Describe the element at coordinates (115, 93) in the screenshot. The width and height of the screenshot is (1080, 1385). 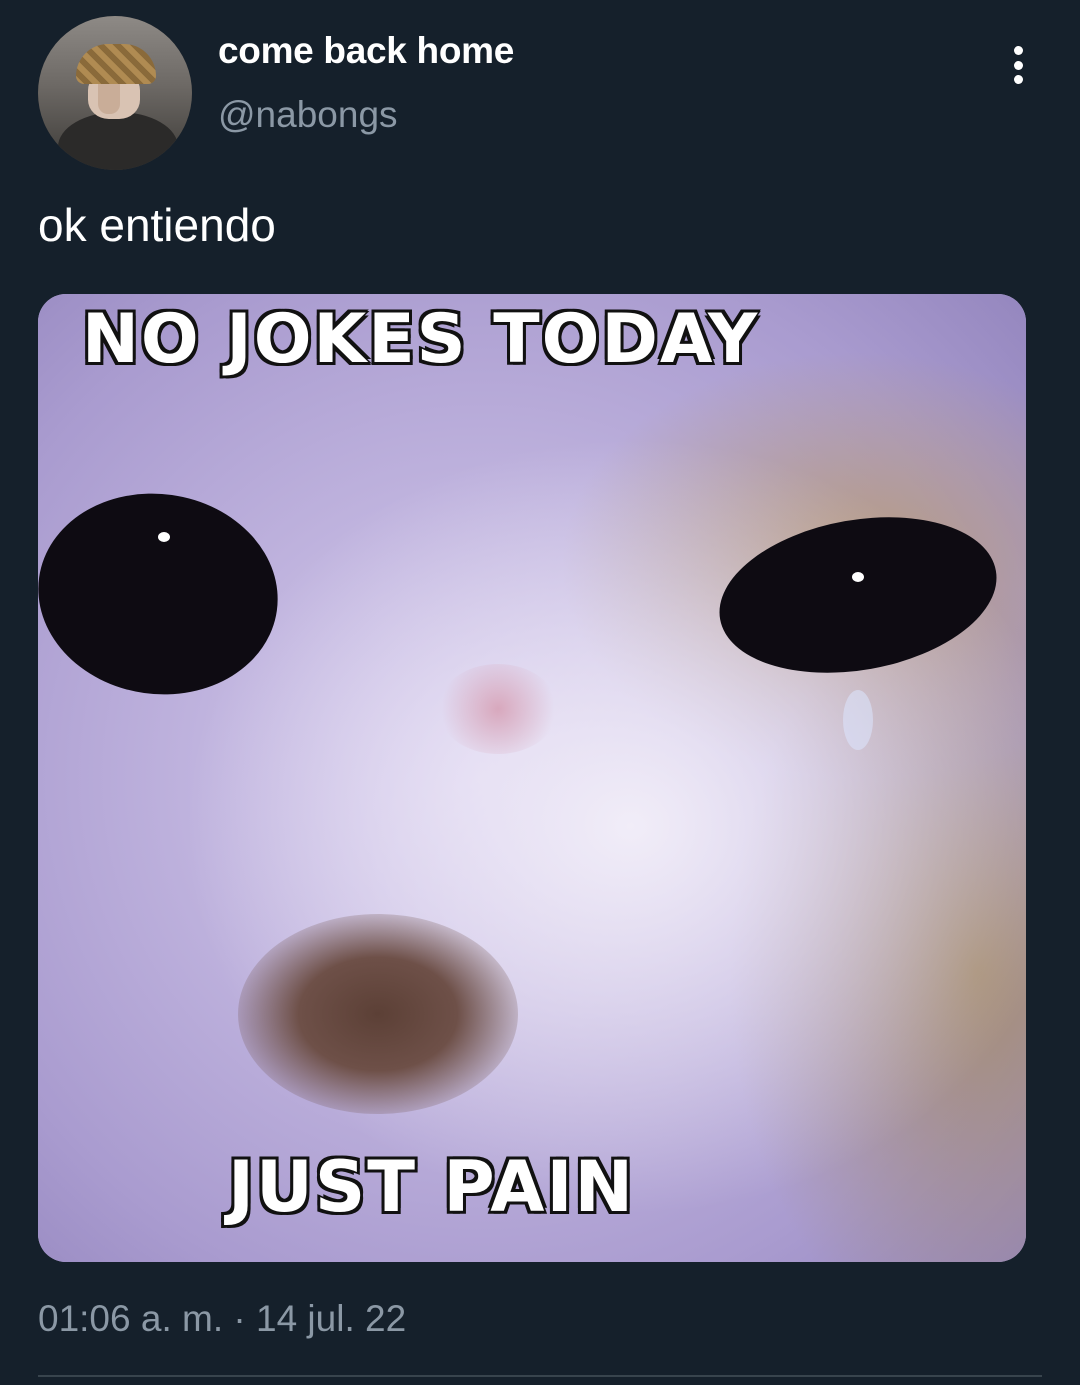
I see `profile-avatar` at that location.